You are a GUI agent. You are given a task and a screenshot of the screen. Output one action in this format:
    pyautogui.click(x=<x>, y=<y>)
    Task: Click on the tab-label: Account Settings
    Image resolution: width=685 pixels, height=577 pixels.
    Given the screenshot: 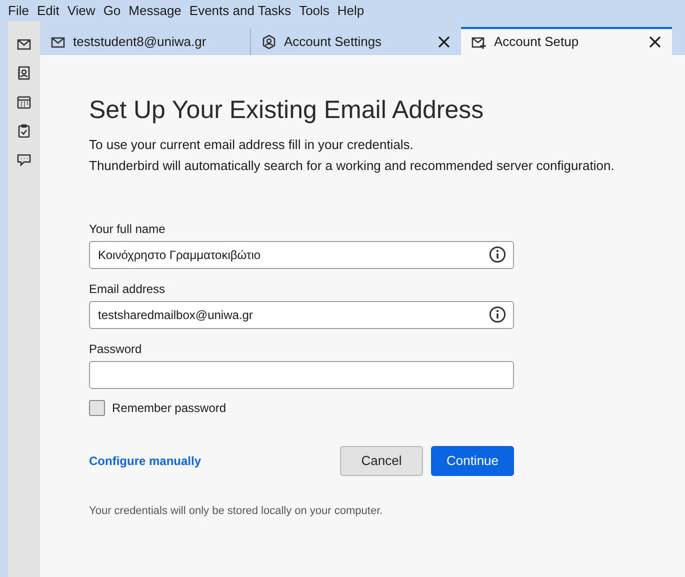 What is the action you would take?
    pyautogui.click(x=333, y=42)
    